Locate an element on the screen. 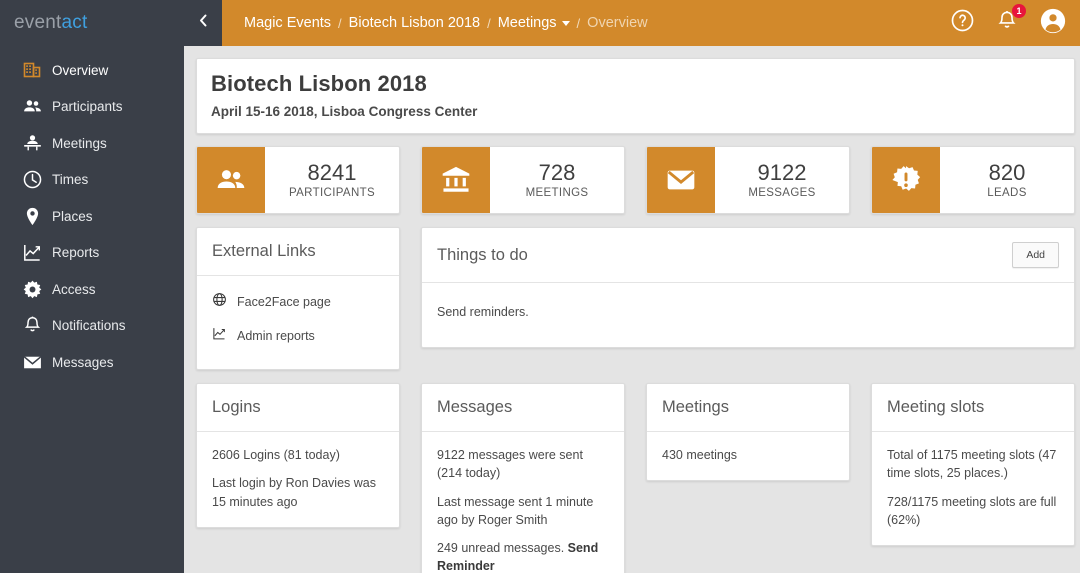  sidebar-item-label: Messages is located at coordinates (83, 362).